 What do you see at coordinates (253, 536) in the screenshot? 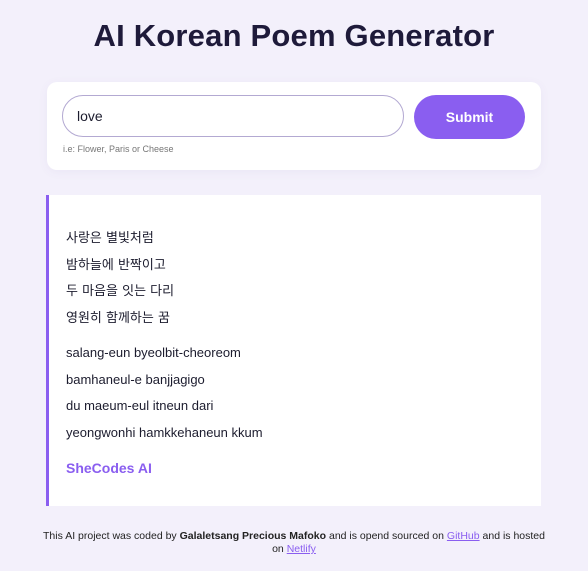
I see `author-name: Galaletsang Precious Mafoko` at bounding box center [253, 536].